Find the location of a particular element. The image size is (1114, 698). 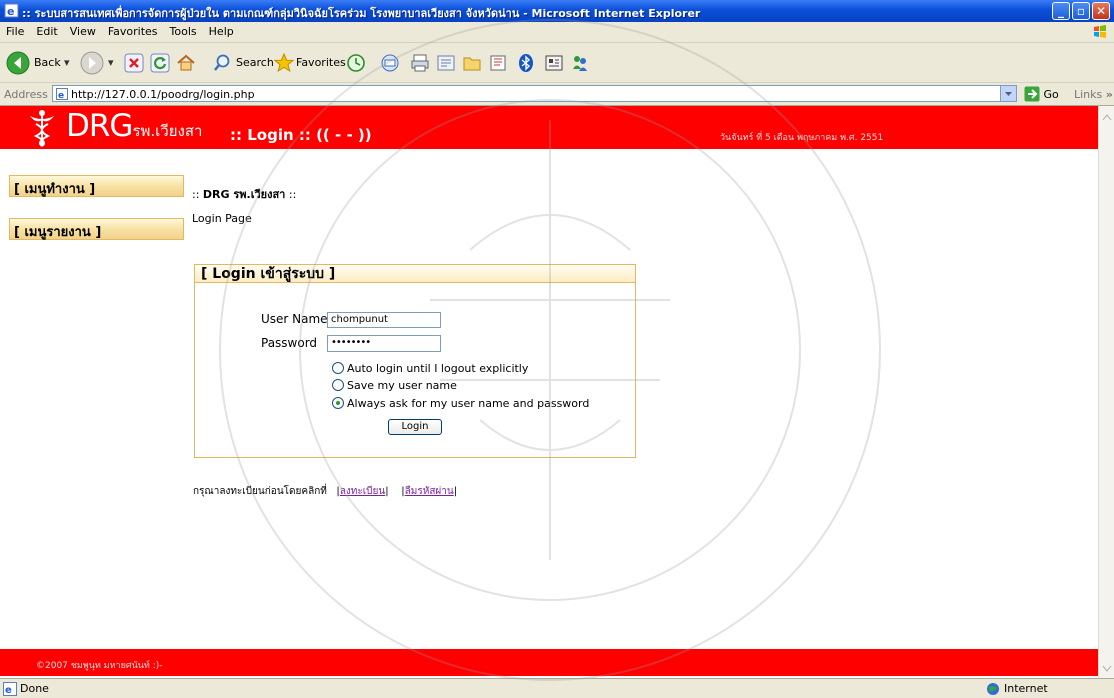

menu-view: View is located at coordinates (83, 30).